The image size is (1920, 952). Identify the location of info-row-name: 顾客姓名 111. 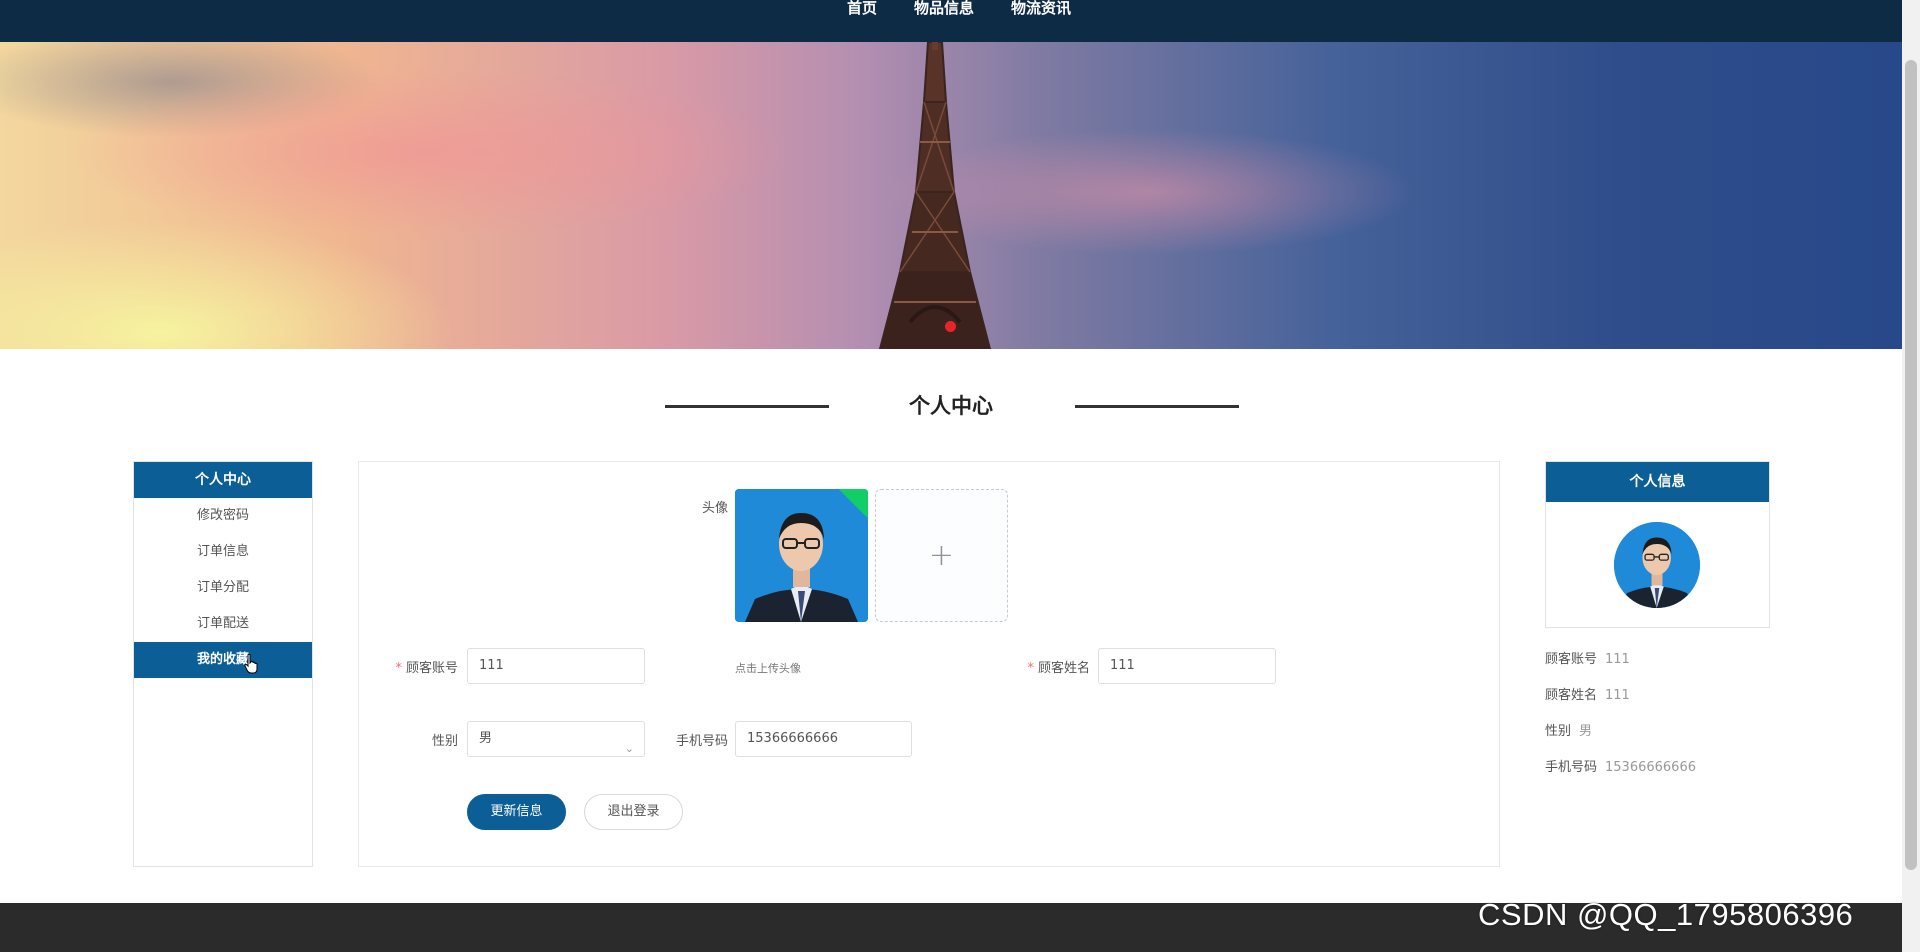
(1587, 695).